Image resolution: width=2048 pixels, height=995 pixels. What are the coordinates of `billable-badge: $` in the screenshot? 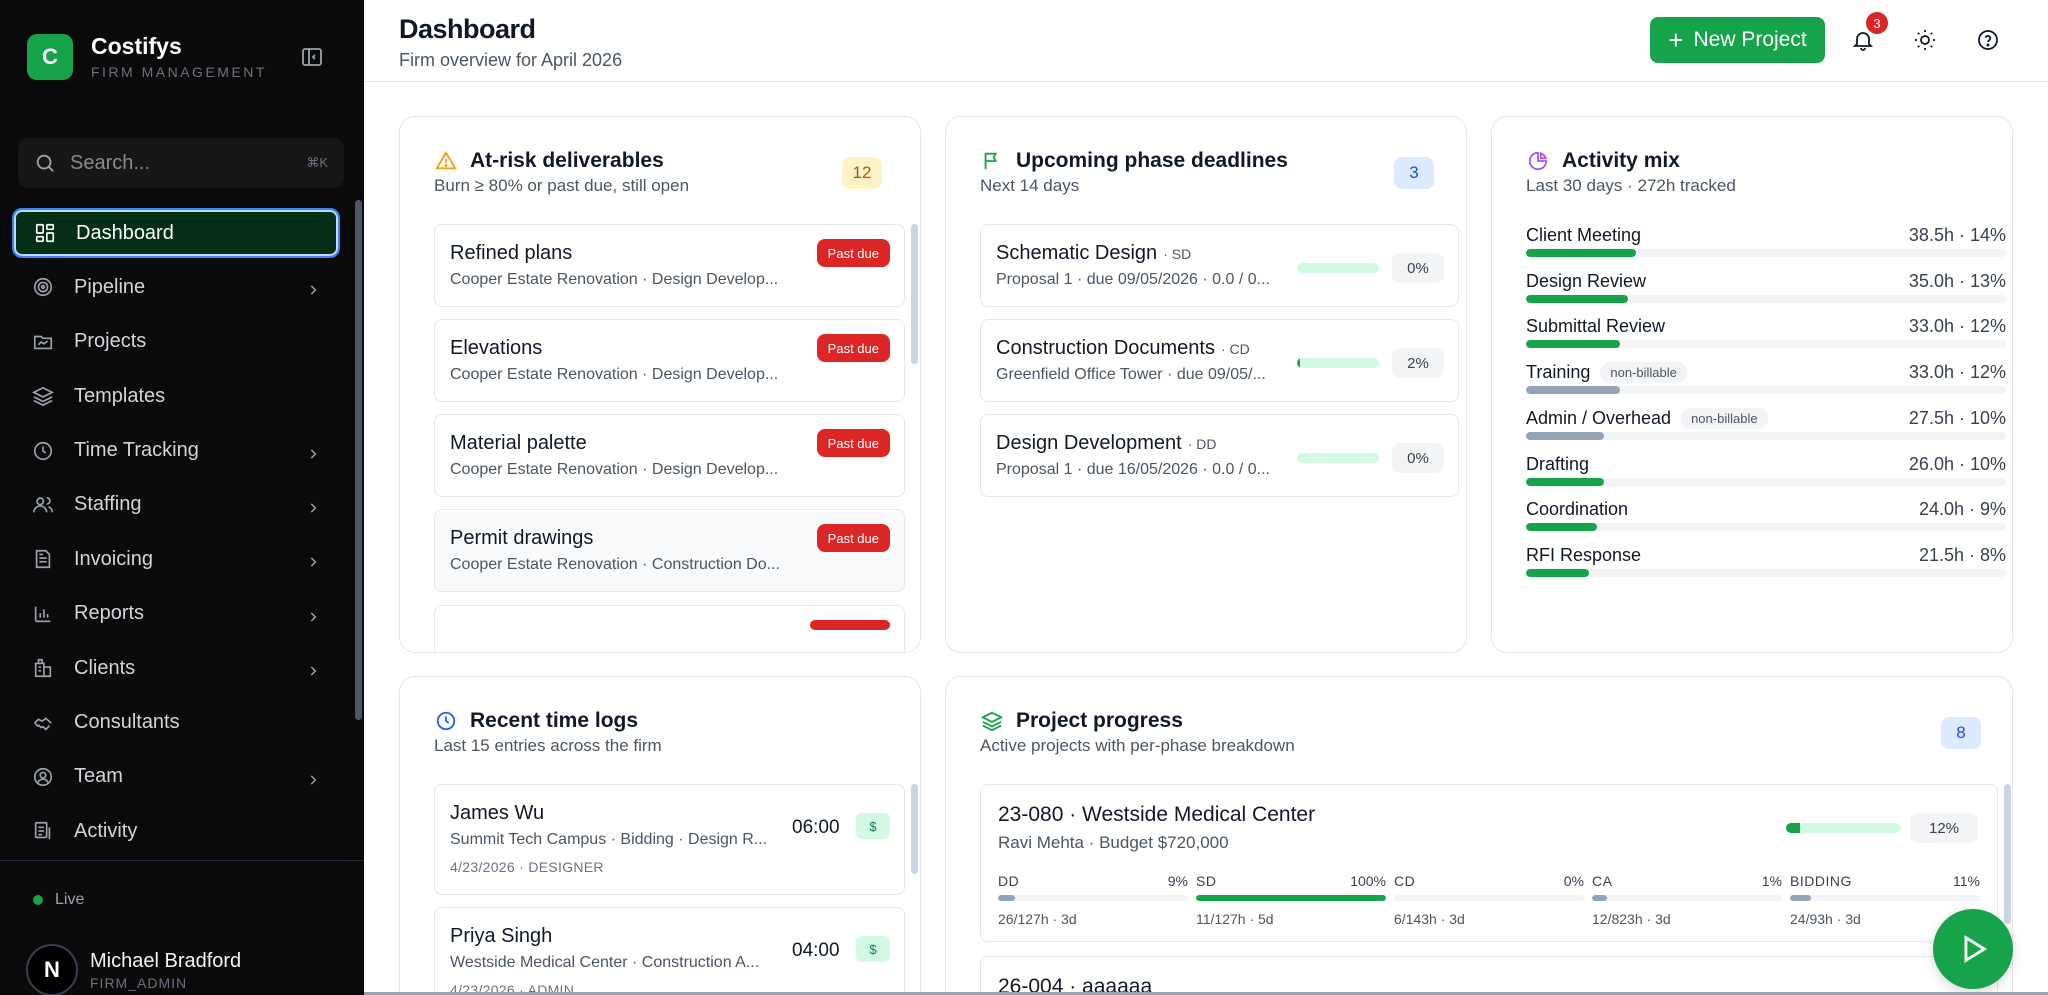 It's located at (873, 949).